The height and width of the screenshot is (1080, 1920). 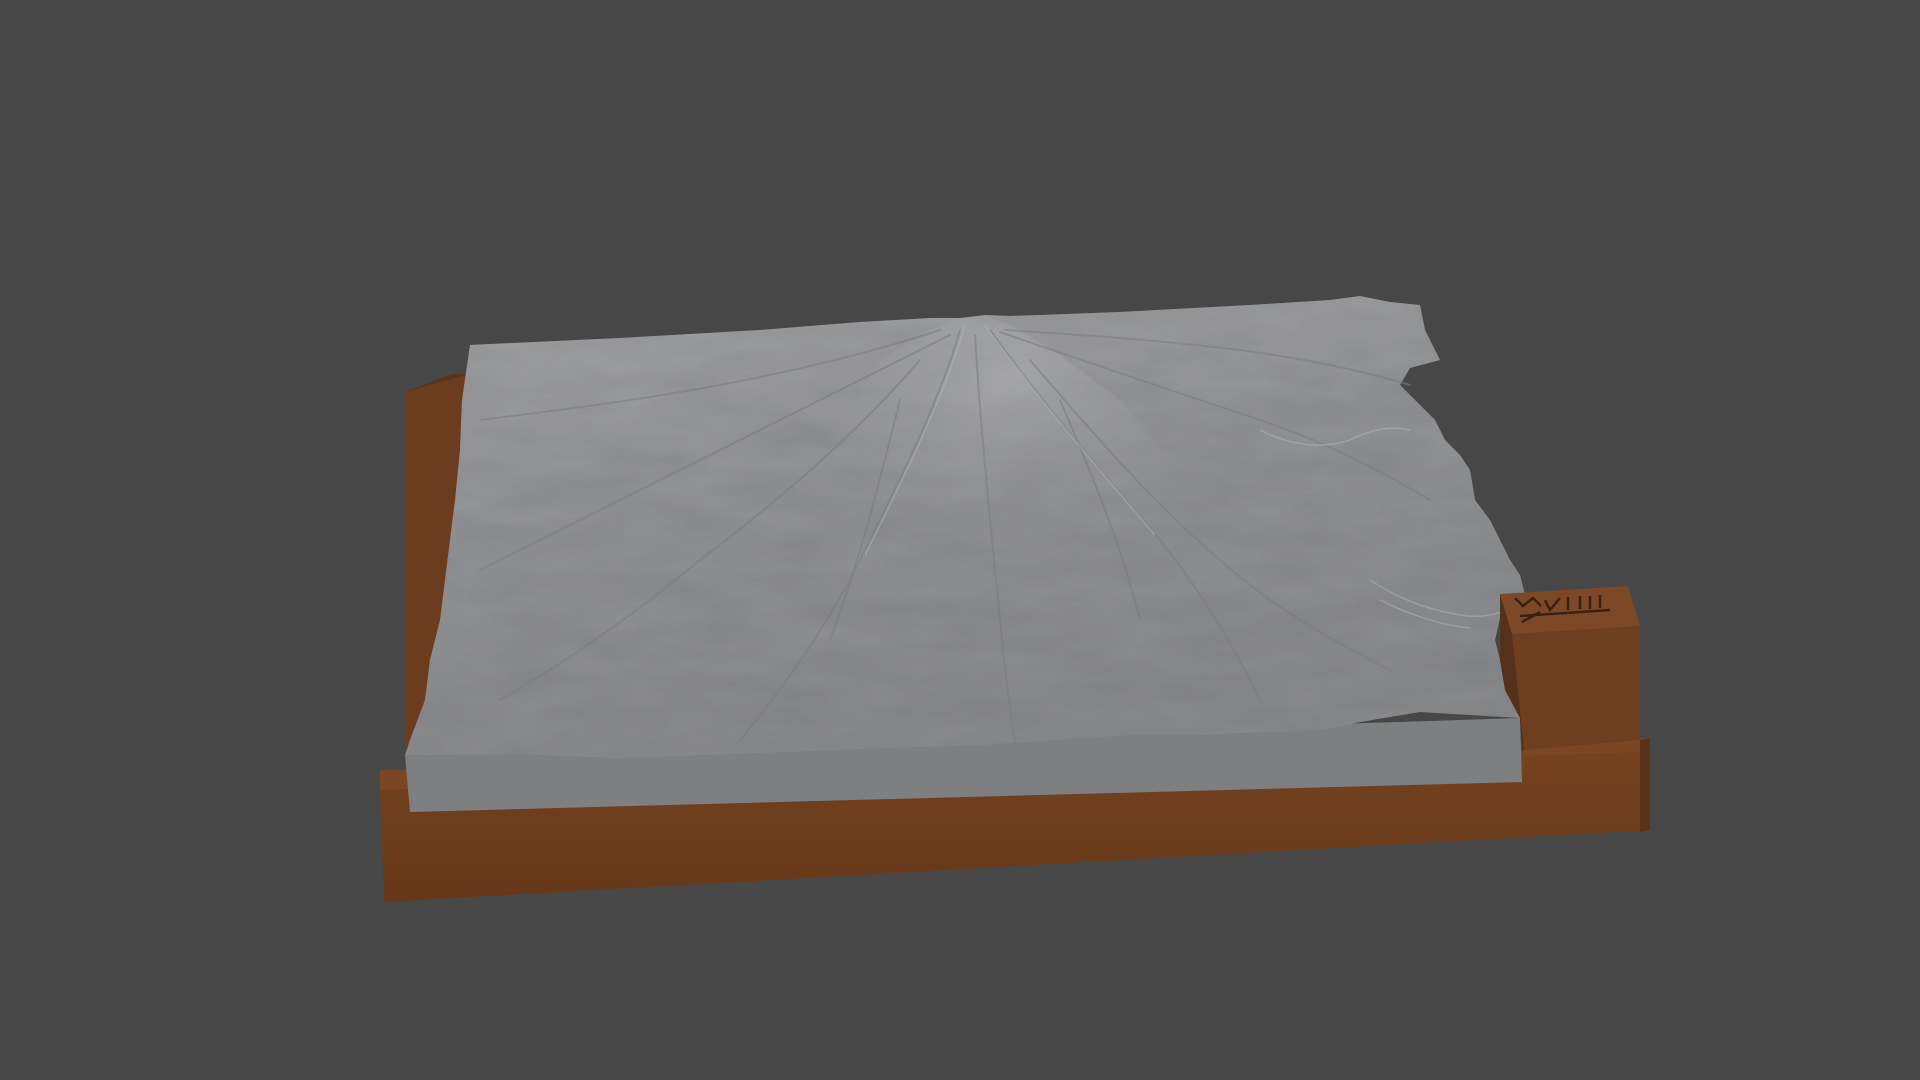 I want to click on base-right-face, so click(x=1645, y=785).